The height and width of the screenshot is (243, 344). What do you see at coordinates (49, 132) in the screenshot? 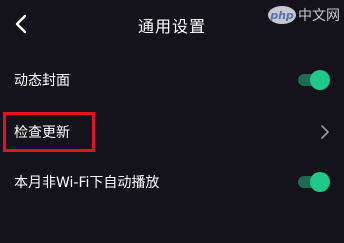
I see `highlight-box` at bounding box center [49, 132].